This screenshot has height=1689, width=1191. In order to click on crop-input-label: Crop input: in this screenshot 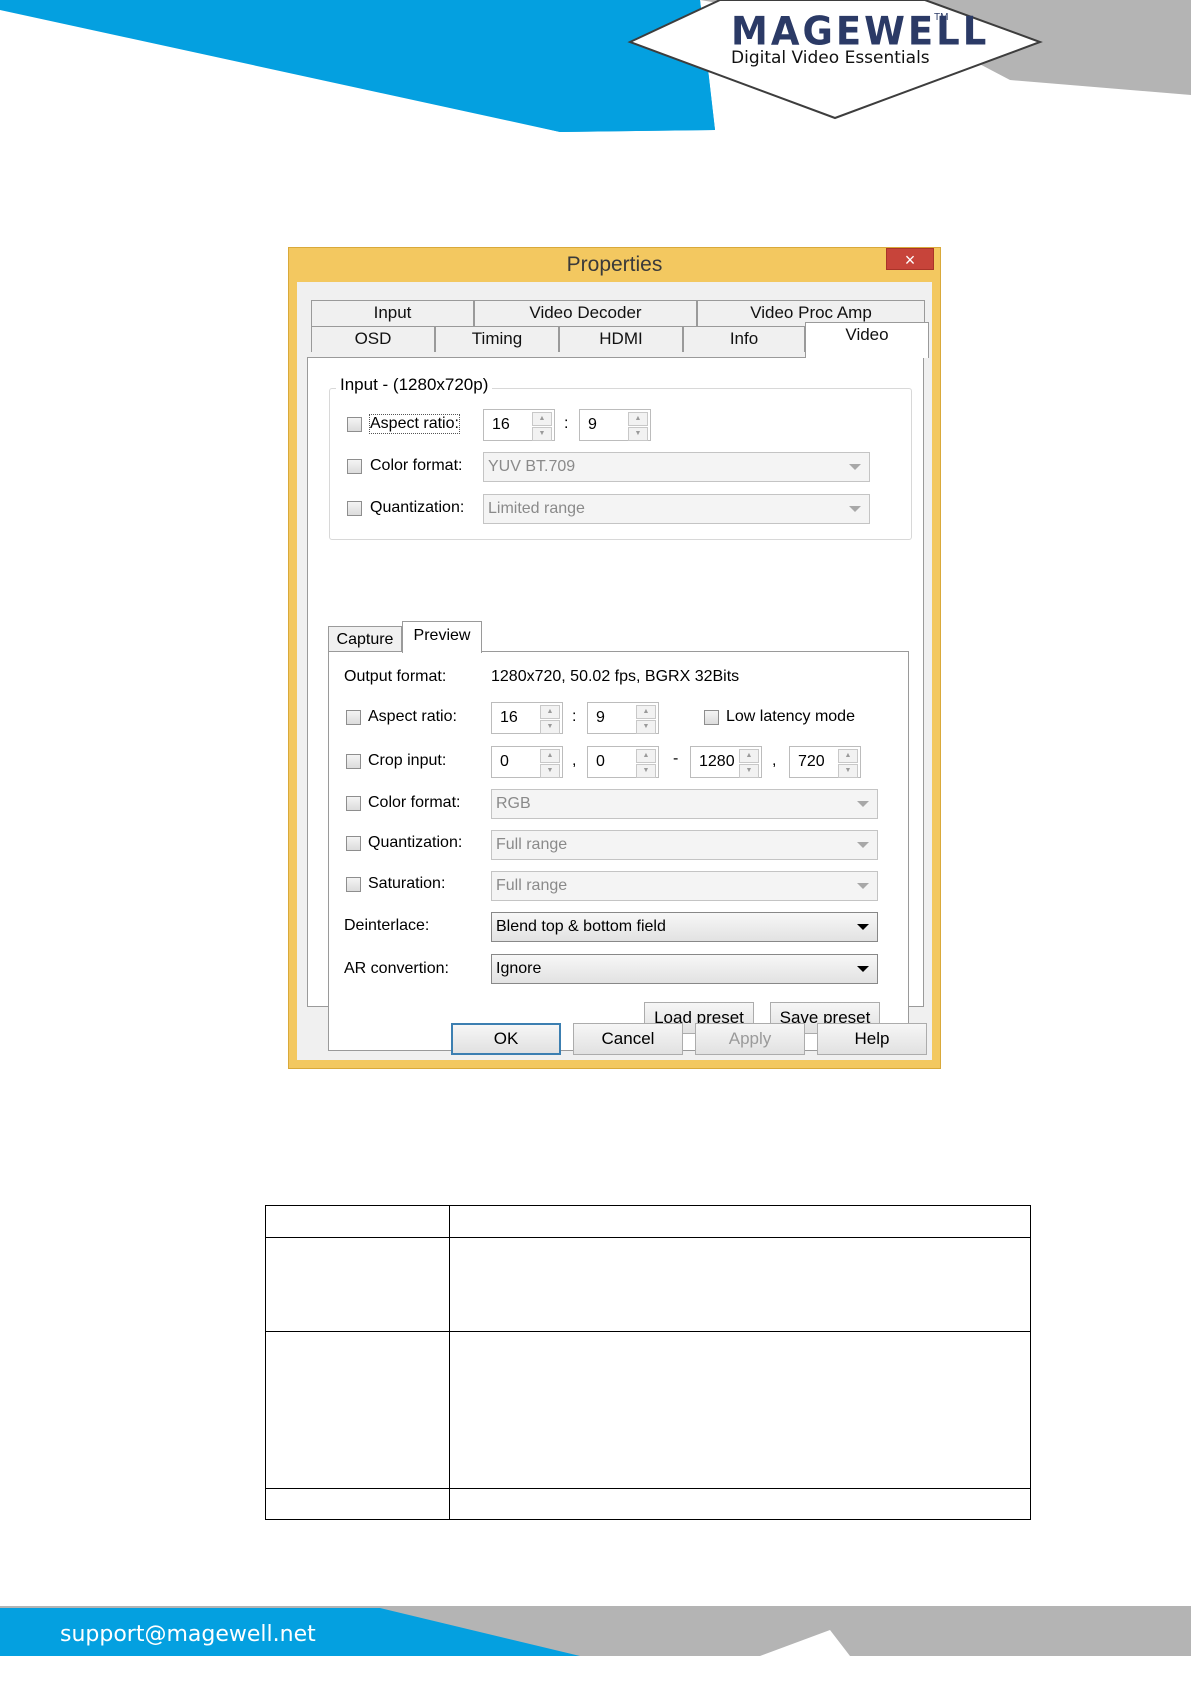, I will do `click(407, 760)`.